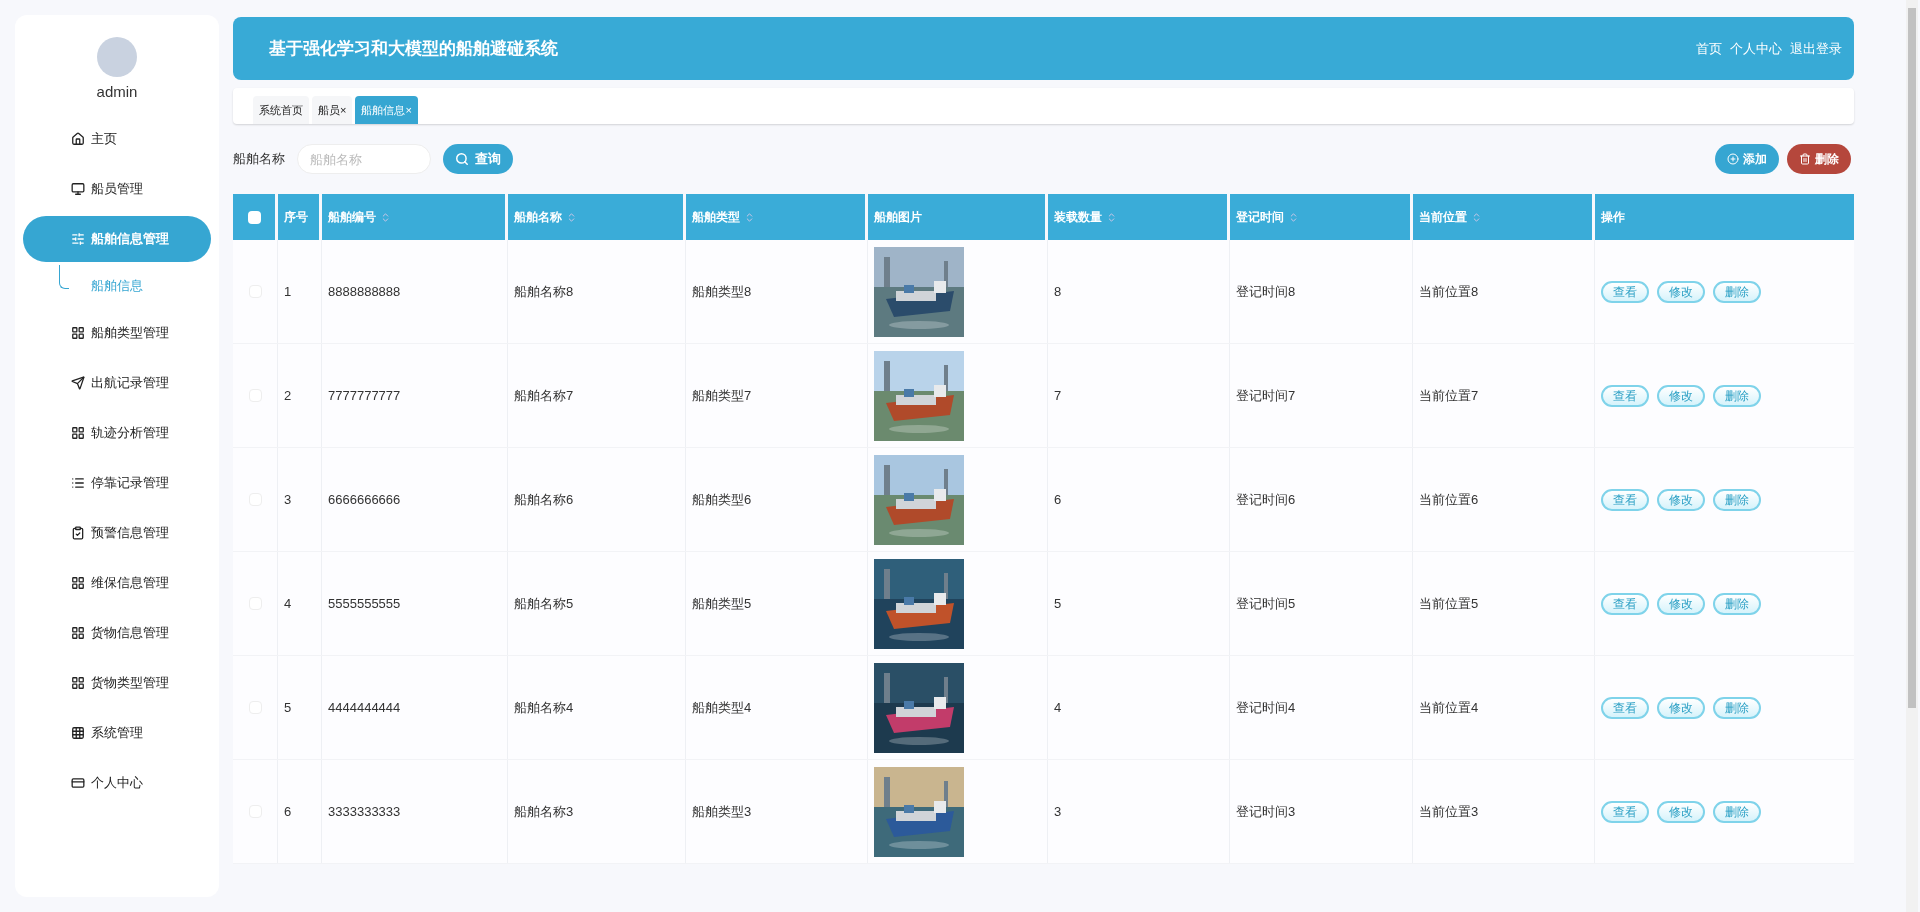 Image resolution: width=1920 pixels, height=912 pixels. Describe the element at coordinates (1266, 707) in the screenshot. I see `table-cell-text: 登记时间4` at that location.